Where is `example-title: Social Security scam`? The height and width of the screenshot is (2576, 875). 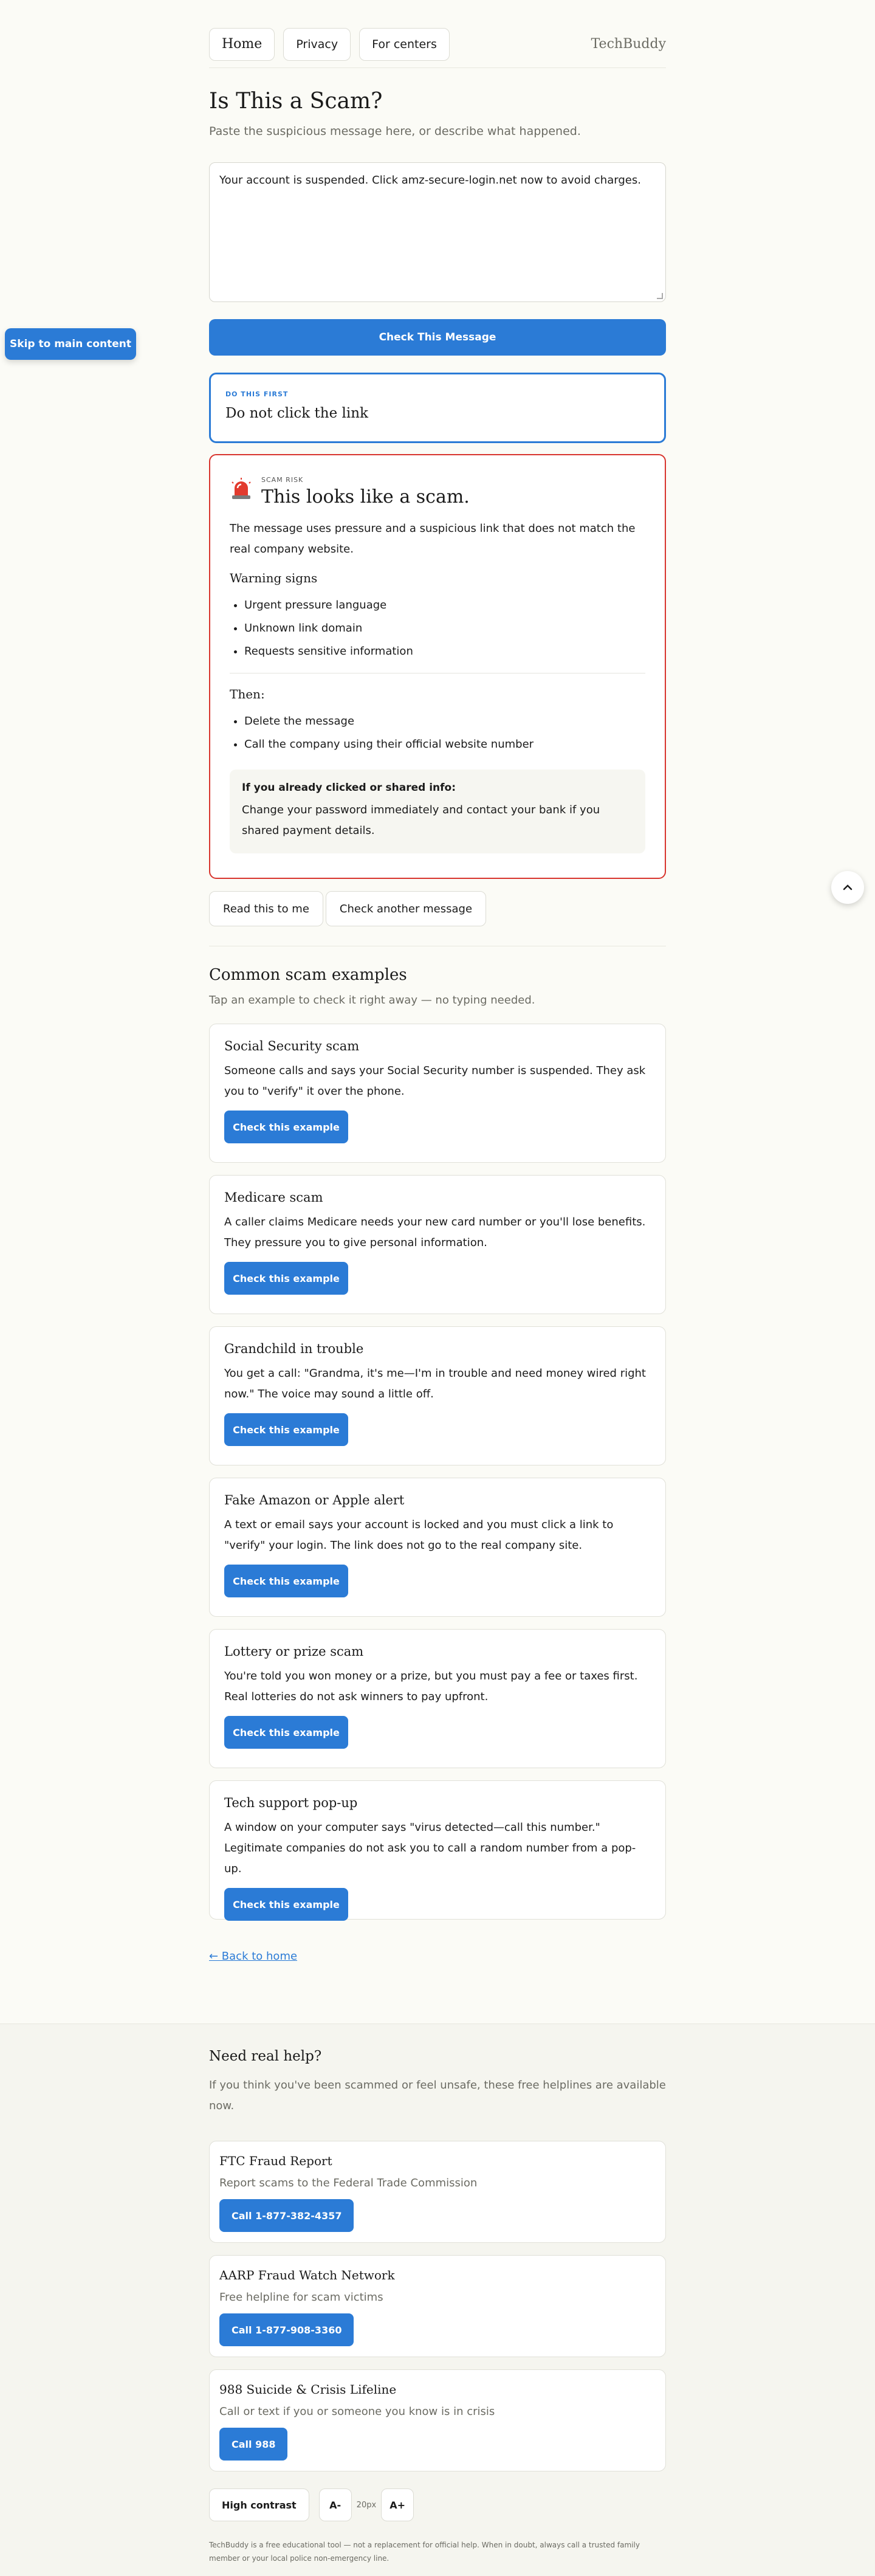
example-title: Social Security scam is located at coordinates (292, 1046).